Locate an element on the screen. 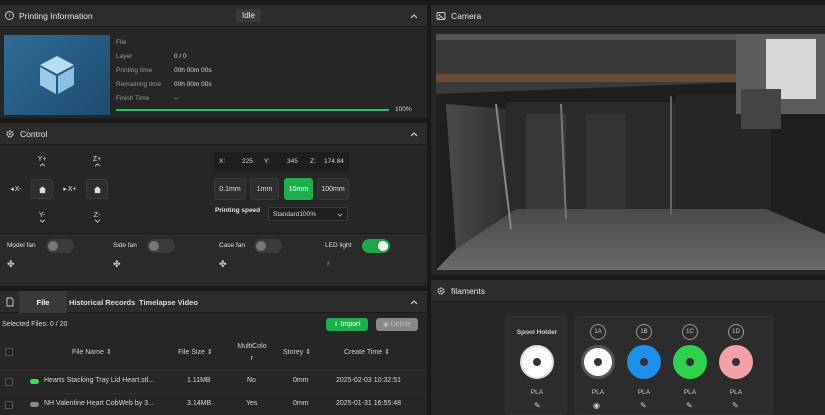  spool-holder-card: Spool Holder PLA ✎ is located at coordinates (536, 365).